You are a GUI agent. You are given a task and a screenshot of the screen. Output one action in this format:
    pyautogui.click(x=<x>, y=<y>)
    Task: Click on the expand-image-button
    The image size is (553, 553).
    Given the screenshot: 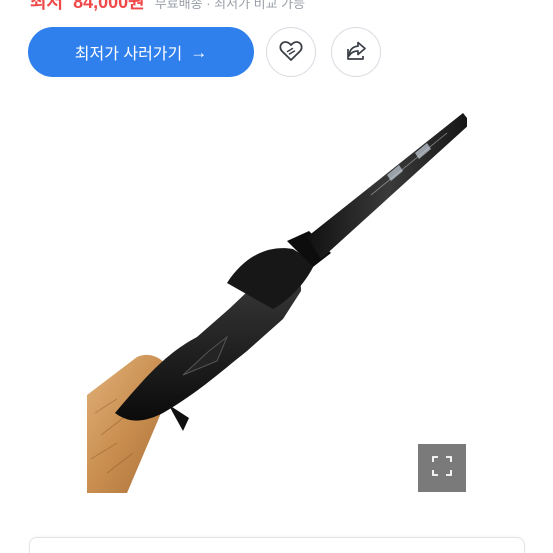 What is the action you would take?
    pyautogui.click(x=442, y=468)
    